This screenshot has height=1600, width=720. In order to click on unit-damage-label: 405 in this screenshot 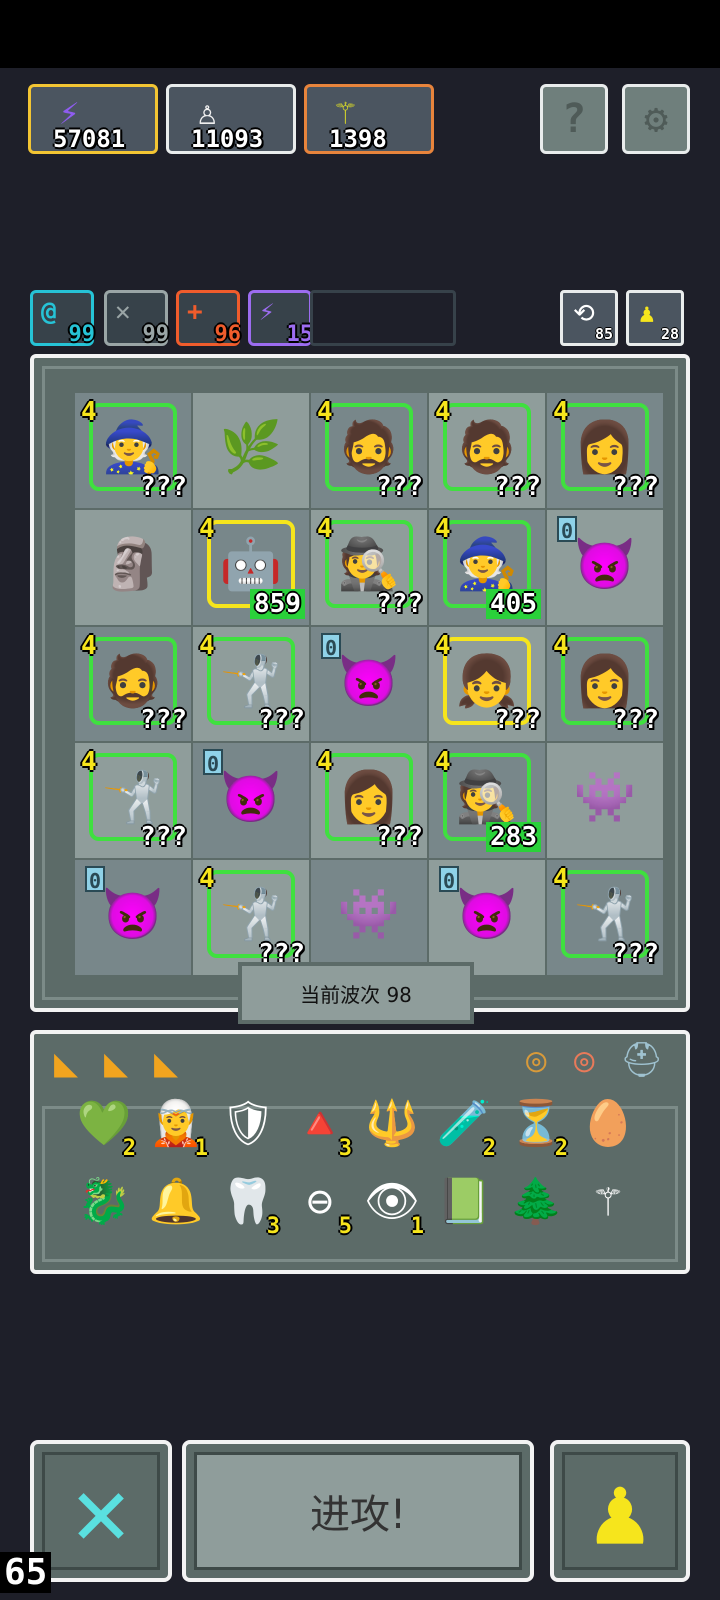, I will do `click(513, 603)`.